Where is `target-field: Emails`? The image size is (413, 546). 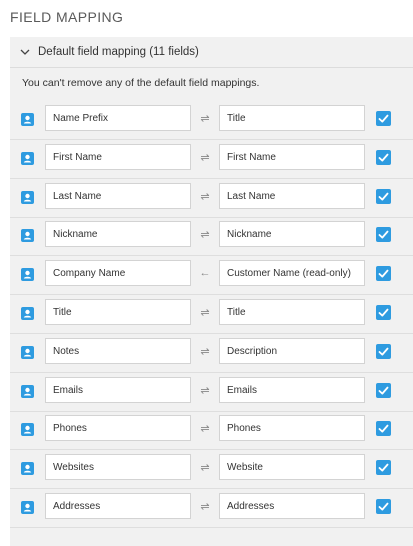
target-field: Emails is located at coordinates (292, 390).